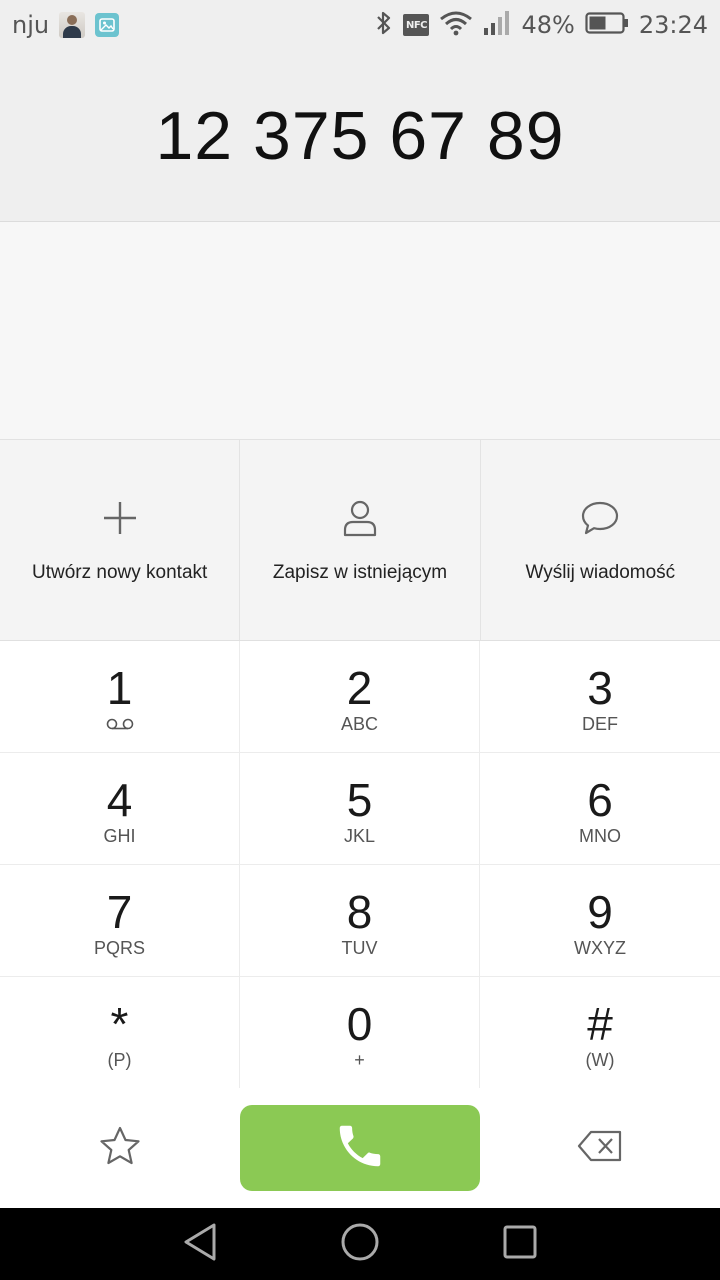 Image resolution: width=720 pixels, height=1280 pixels. I want to click on key-6: 6 MNO, so click(600, 809).